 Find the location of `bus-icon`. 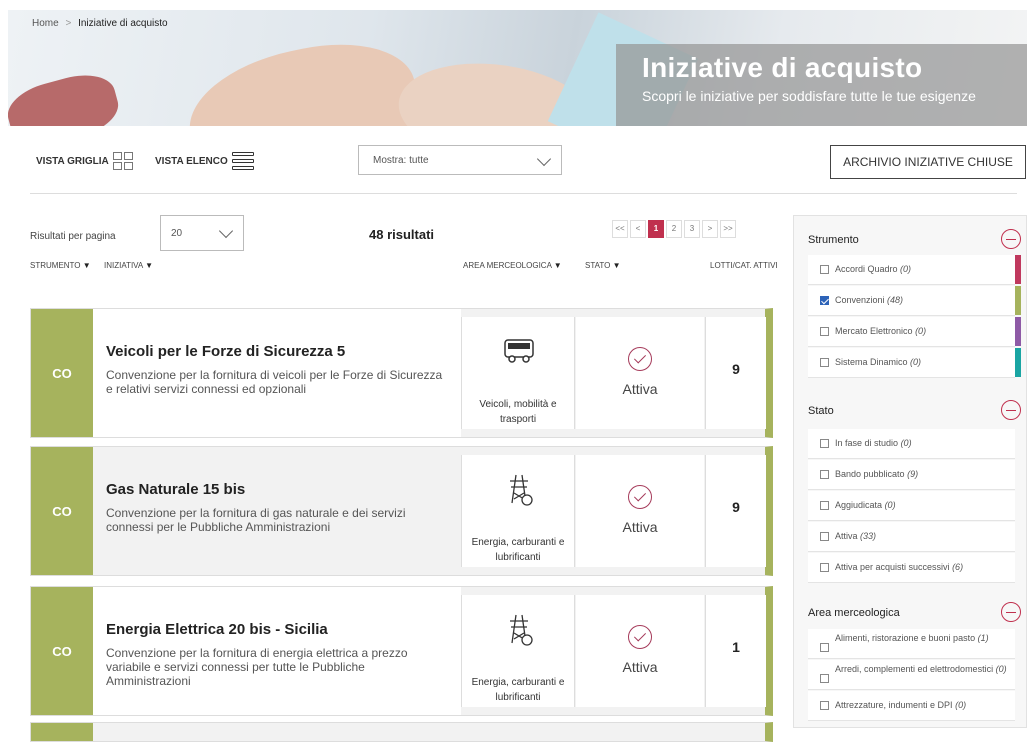

bus-icon is located at coordinates (519, 351).